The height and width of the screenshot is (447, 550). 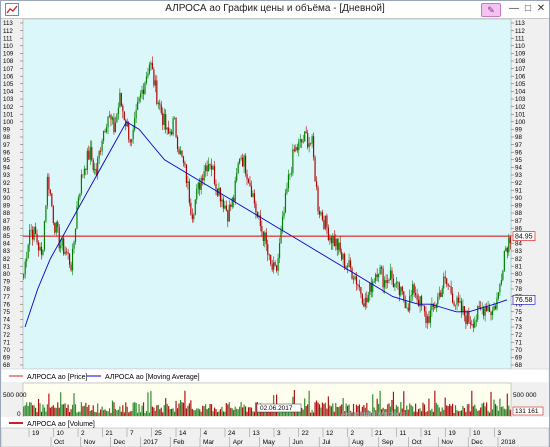 What do you see at coordinates (528, 9) in the screenshot?
I see `maximize-button: □` at bounding box center [528, 9].